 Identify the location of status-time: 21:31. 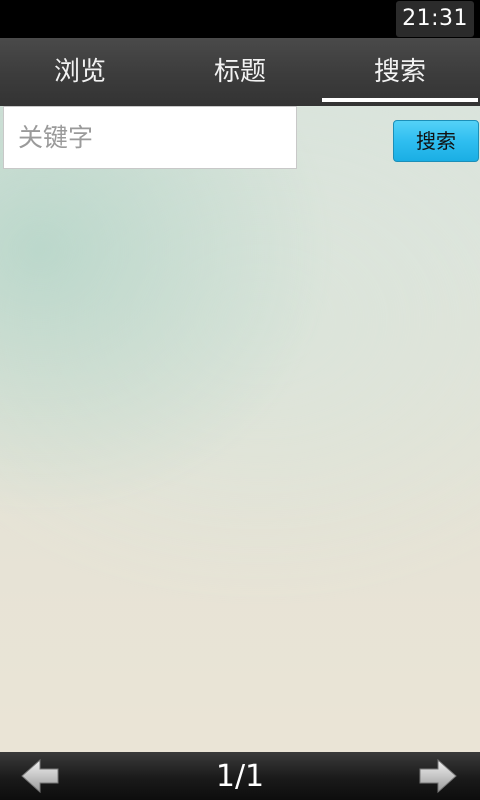
(435, 19).